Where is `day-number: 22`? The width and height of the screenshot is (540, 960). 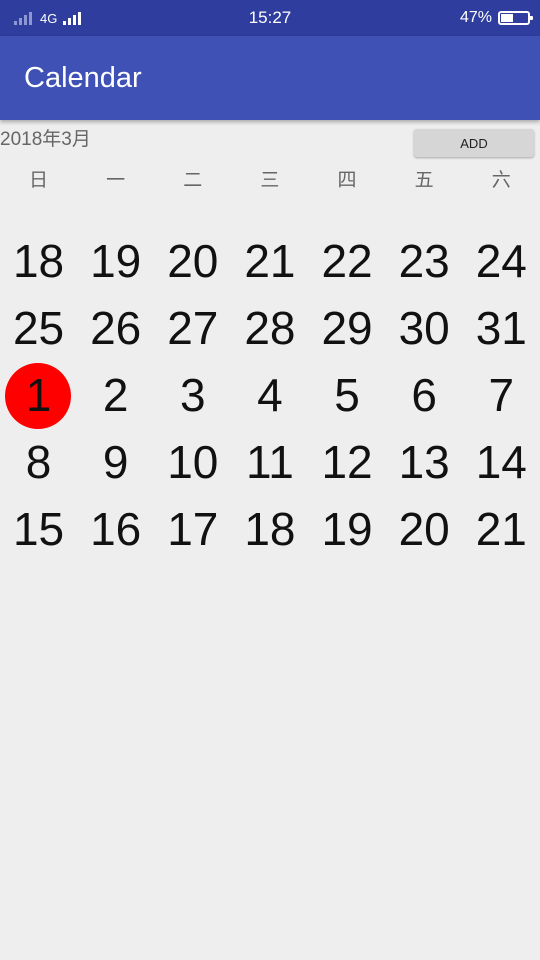 day-number: 22 is located at coordinates (347, 261).